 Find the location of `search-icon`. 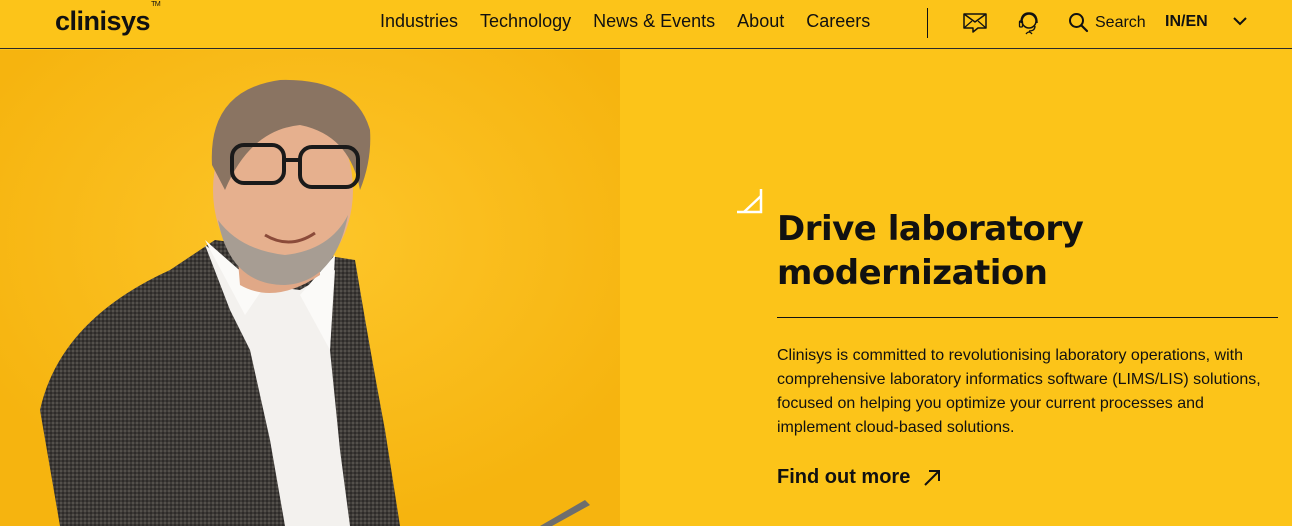

search-icon is located at coordinates (1079, 23).